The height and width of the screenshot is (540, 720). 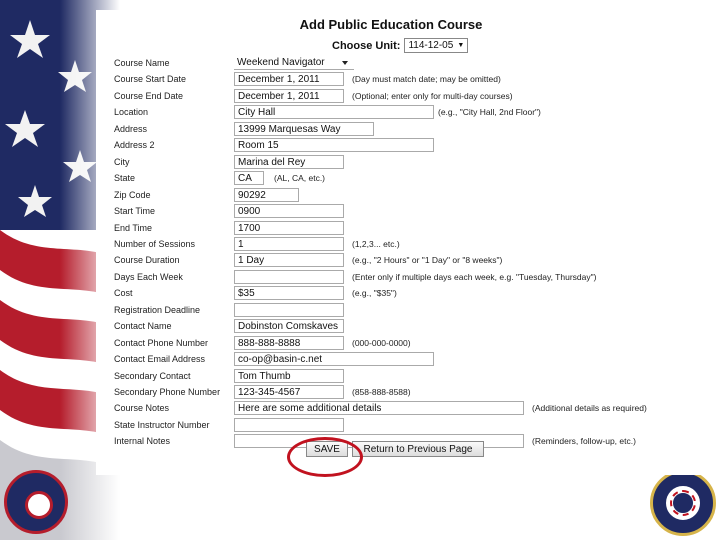 I want to click on field-label: Internal Notes, so click(x=142, y=441).